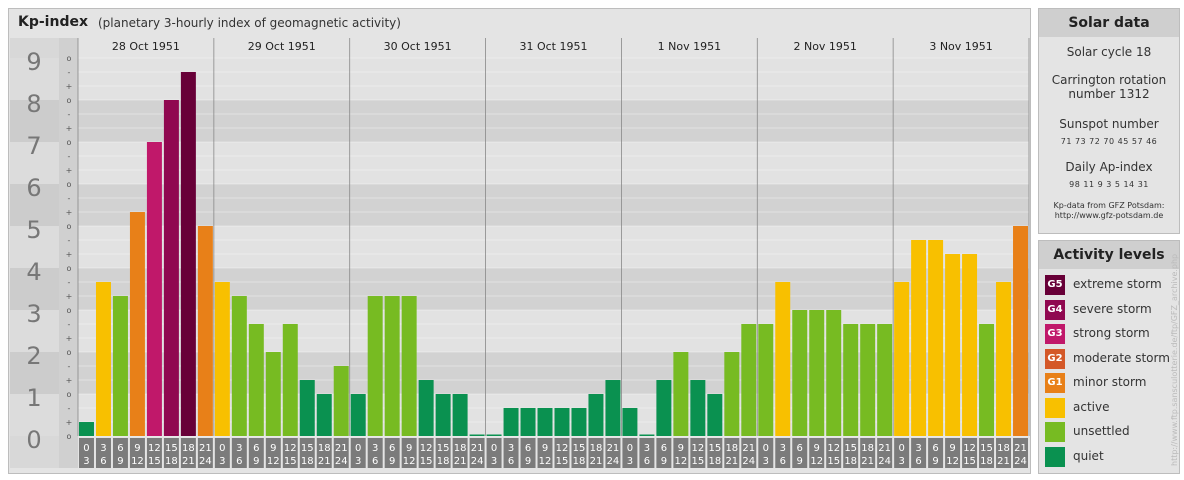 This screenshot has height=480, width=1184. What do you see at coordinates (1121, 357) in the screenshot?
I see `activity-level-label: moderate storm` at bounding box center [1121, 357].